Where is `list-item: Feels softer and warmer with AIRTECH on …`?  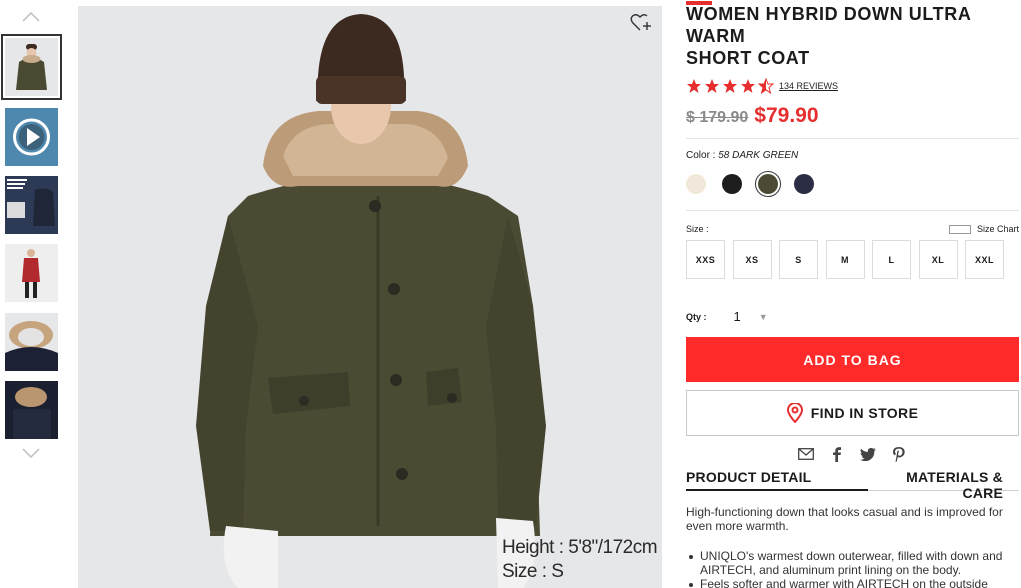
list-item: Feels softer and warmer with AIRTECH on … is located at coordinates (852, 582).